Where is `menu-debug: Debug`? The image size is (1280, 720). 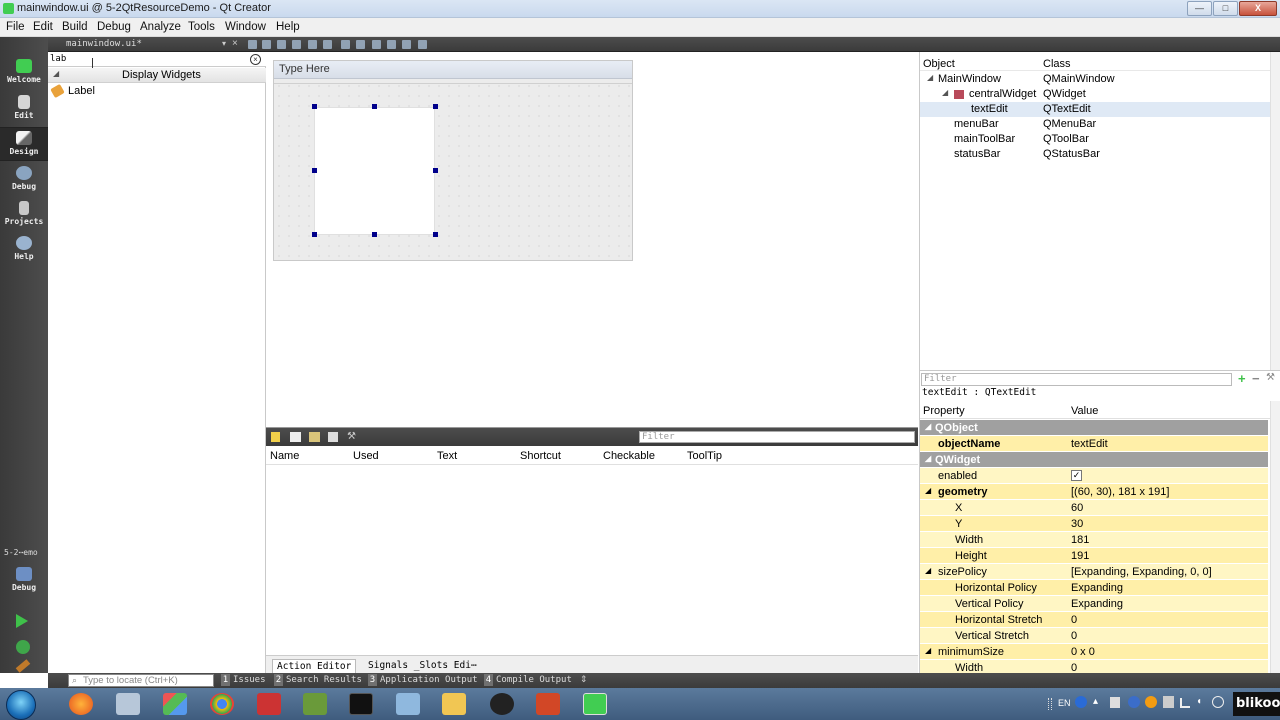
menu-debug: Debug is located at coordinates (114, 27).